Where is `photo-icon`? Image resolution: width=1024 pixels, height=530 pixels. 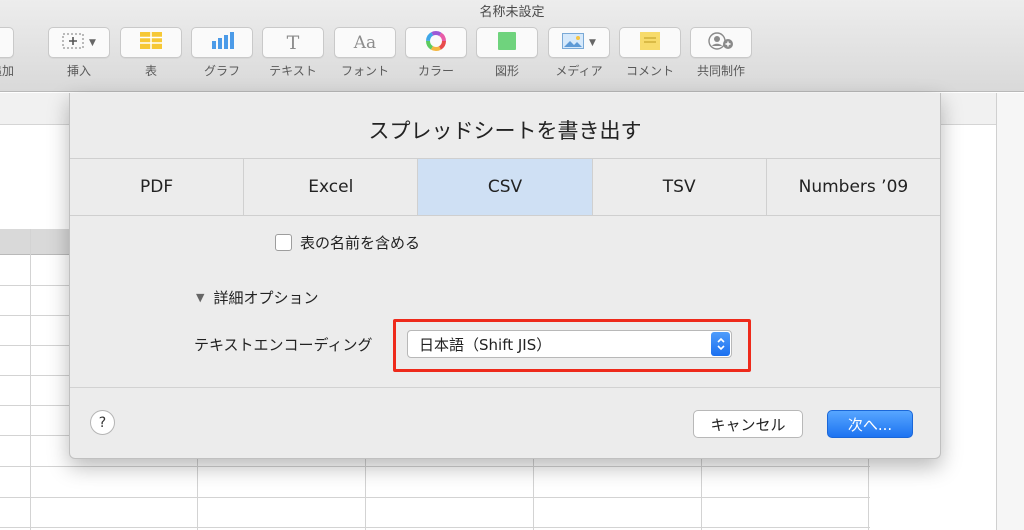 photo-icon is located at coordinates (573, 42).